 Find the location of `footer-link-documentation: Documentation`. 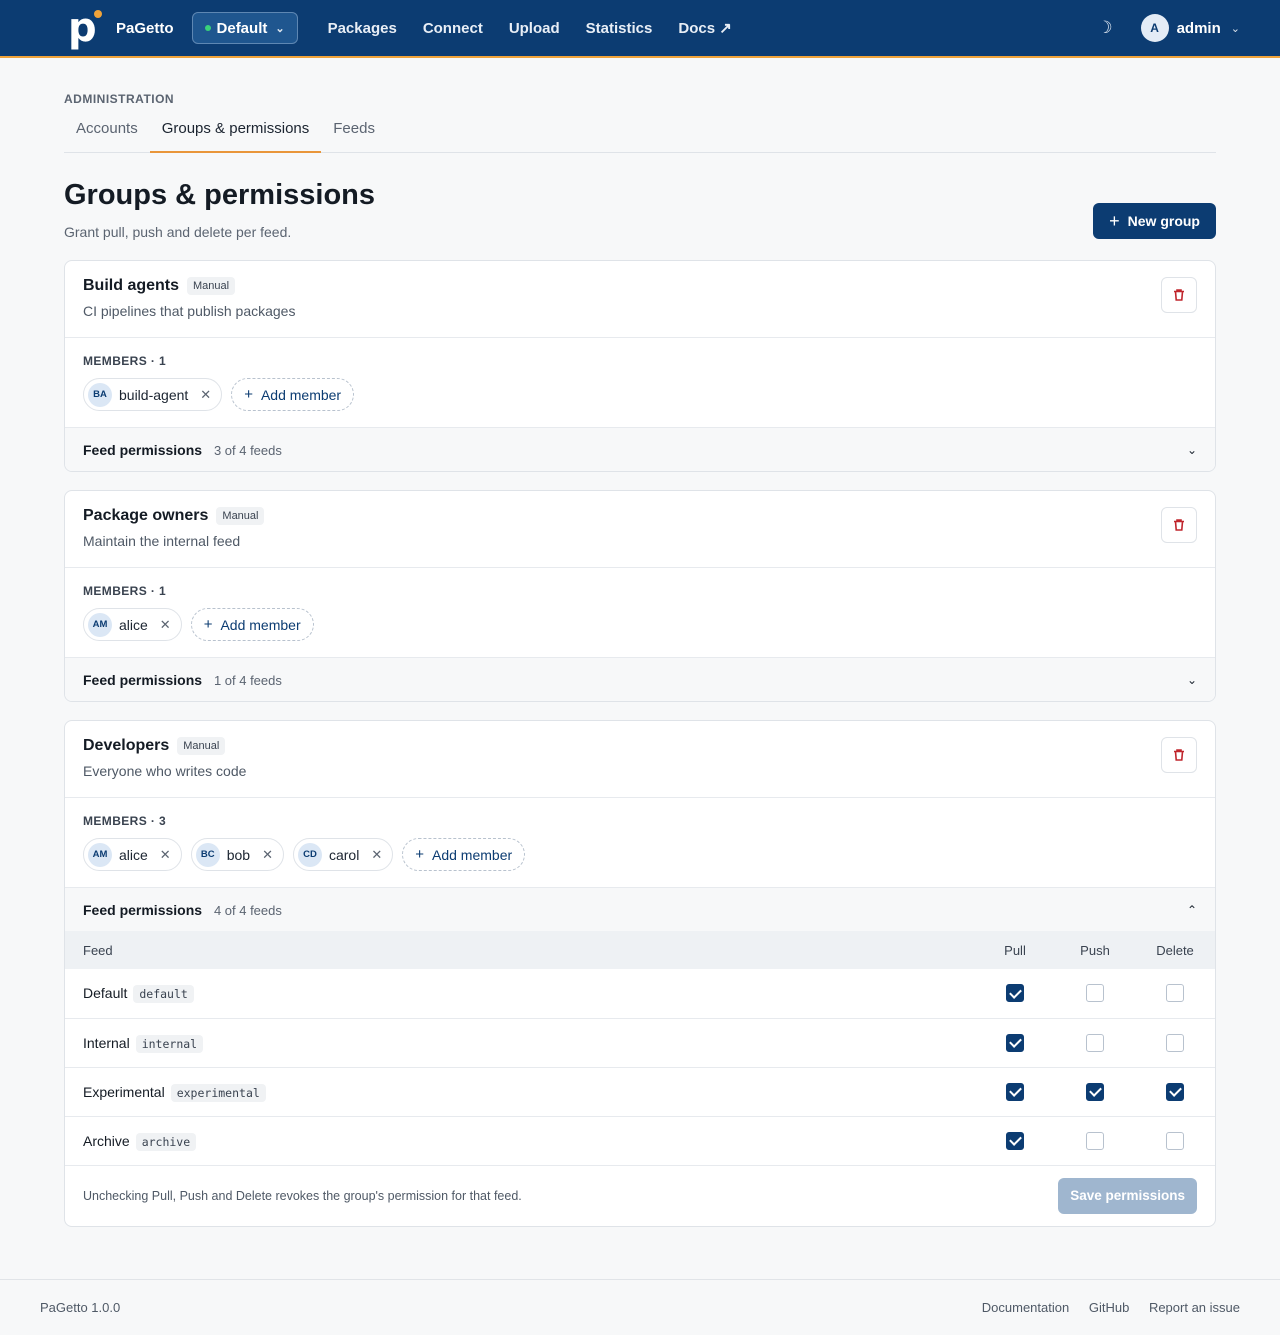

footer-link-documentation: Documentation is located at coordinates (1025, 1307).